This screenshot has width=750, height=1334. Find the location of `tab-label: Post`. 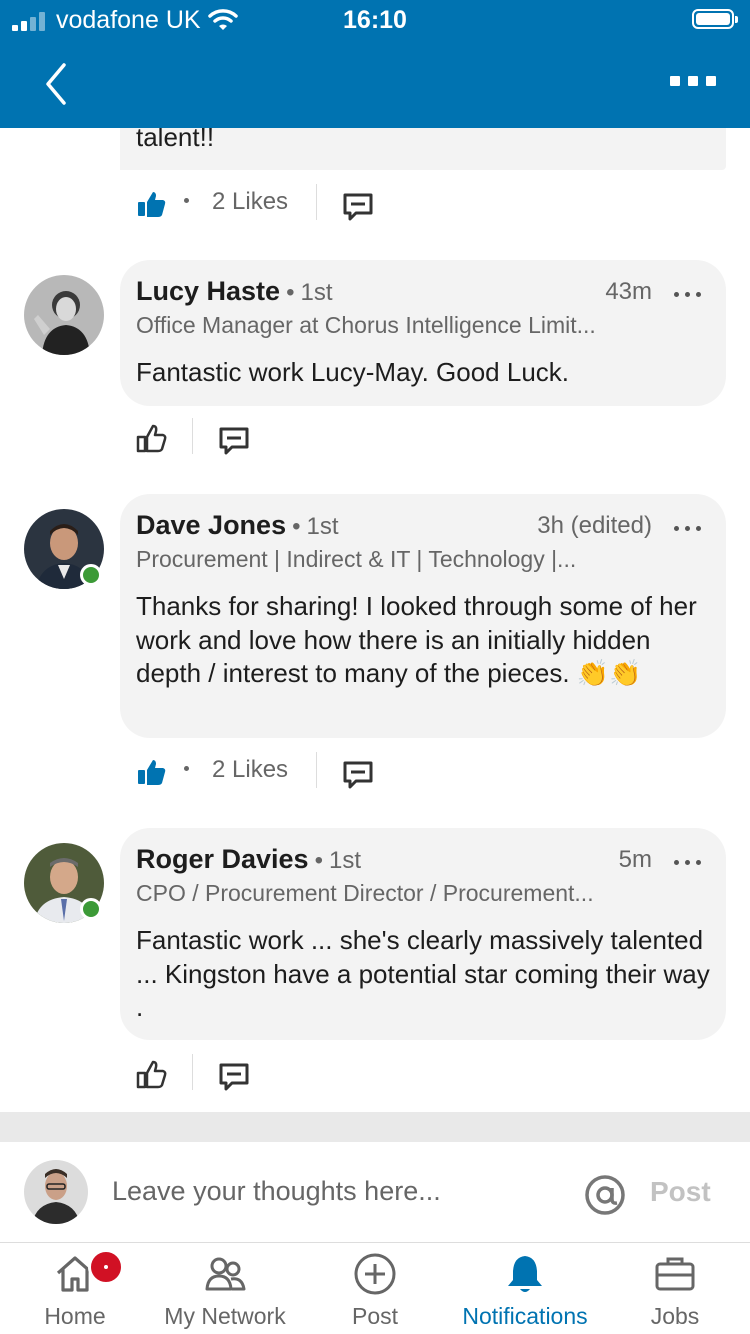

tab-label: Post is located at coordinates (375, 1316).